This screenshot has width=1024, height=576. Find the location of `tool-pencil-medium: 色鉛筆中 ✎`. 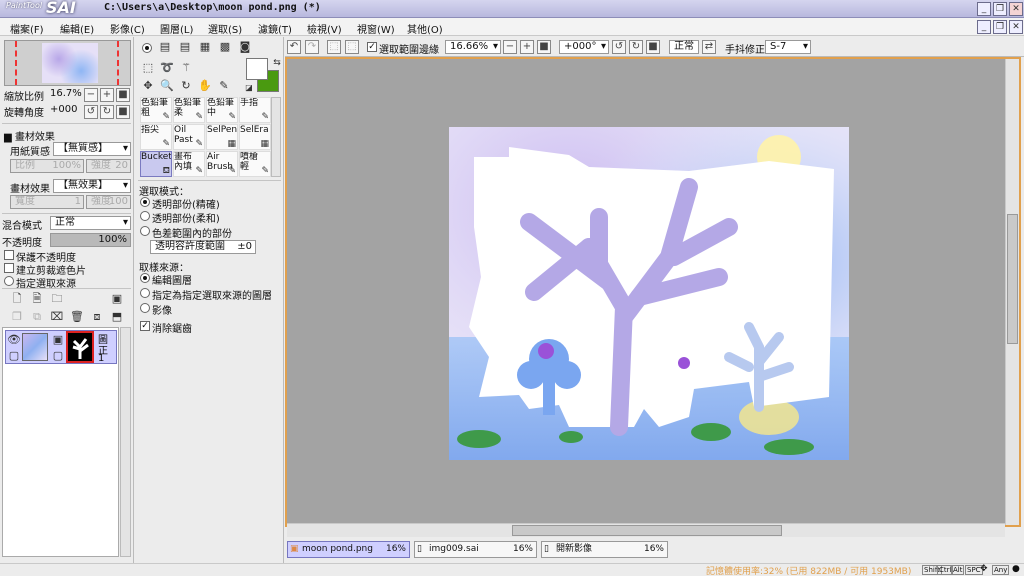

tool-pencil-medium: 色鉛筆中 ✎ is located at coordinates (222, 110).